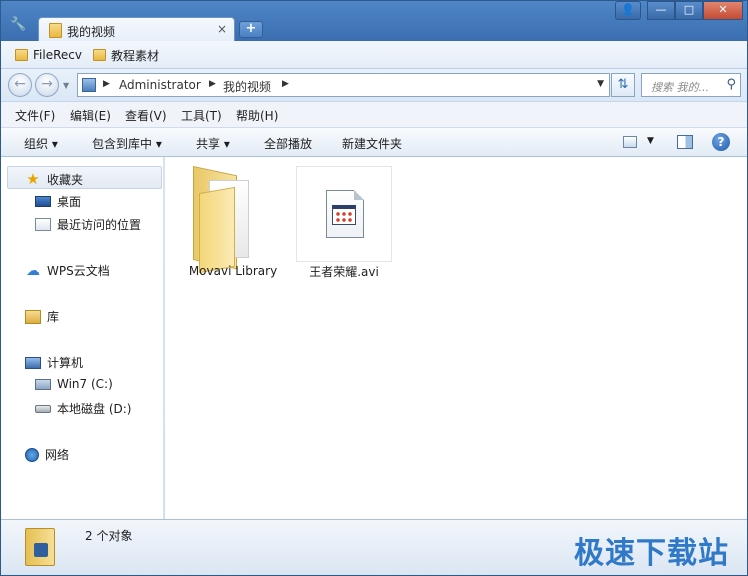 The image size is (748, 576). Describe the element at coordinates (723, 10) in the screenshot. I see `close-button: ✕` at that location.